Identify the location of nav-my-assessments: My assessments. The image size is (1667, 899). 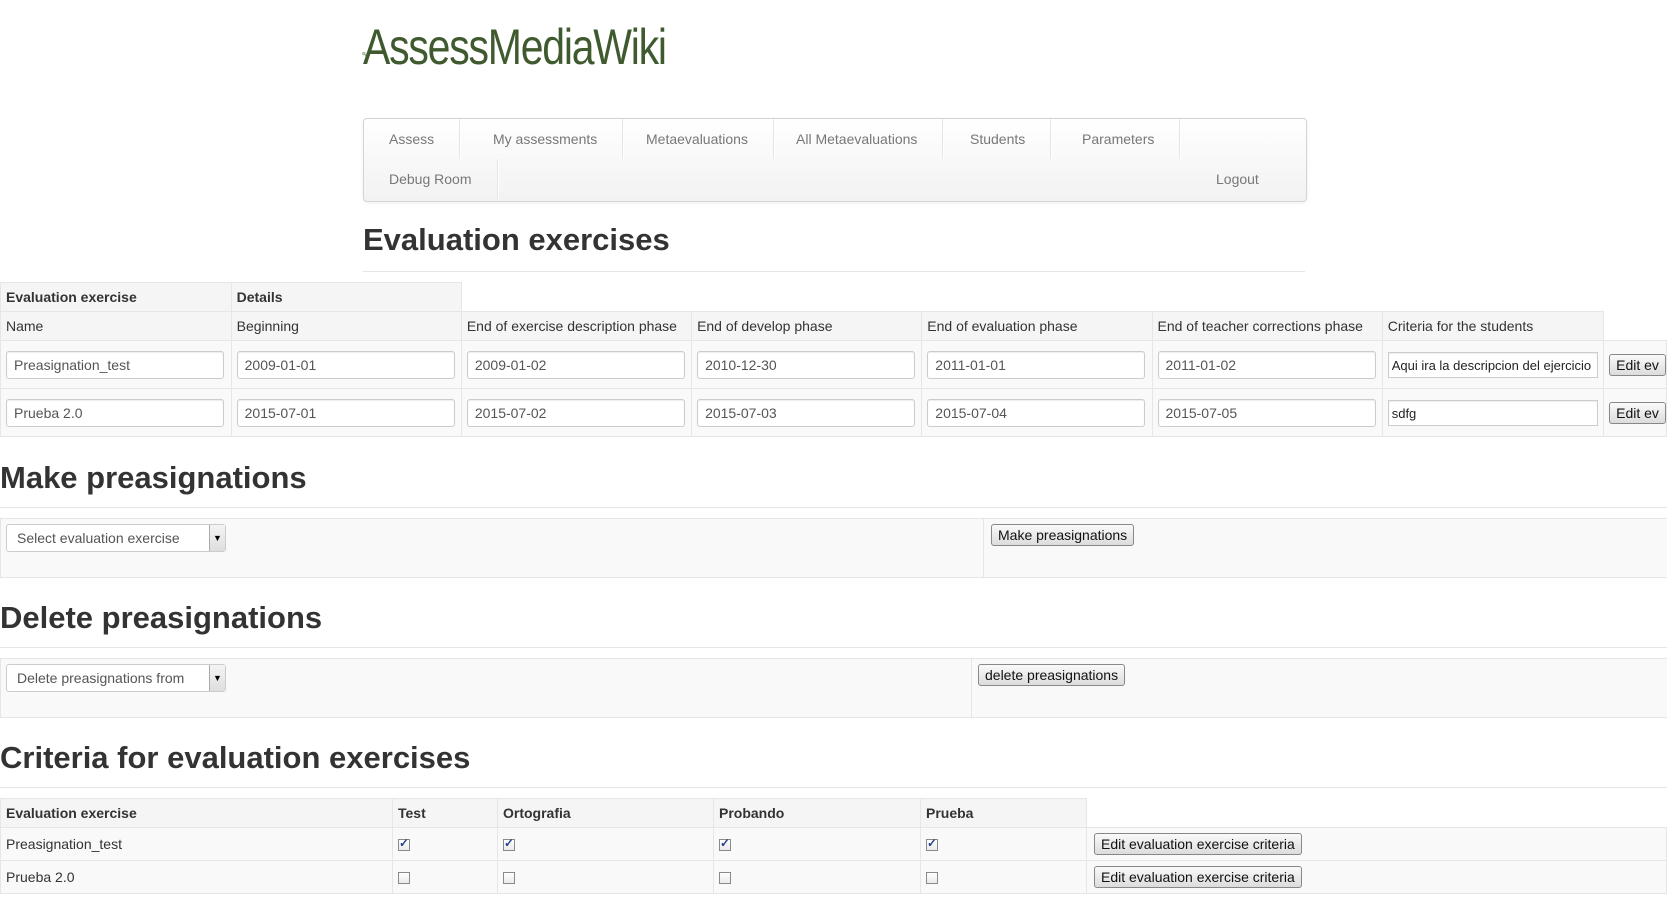
(546, 139).